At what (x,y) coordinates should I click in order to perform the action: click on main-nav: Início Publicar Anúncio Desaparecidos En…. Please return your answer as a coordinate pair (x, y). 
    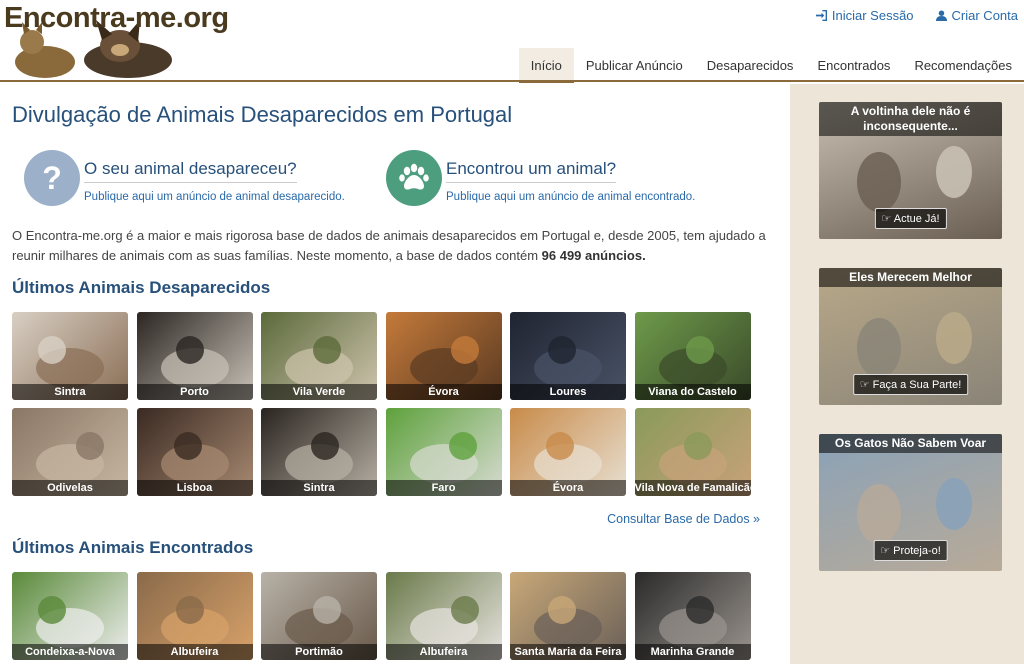
    Looking at the image, I should click on (771, 65).